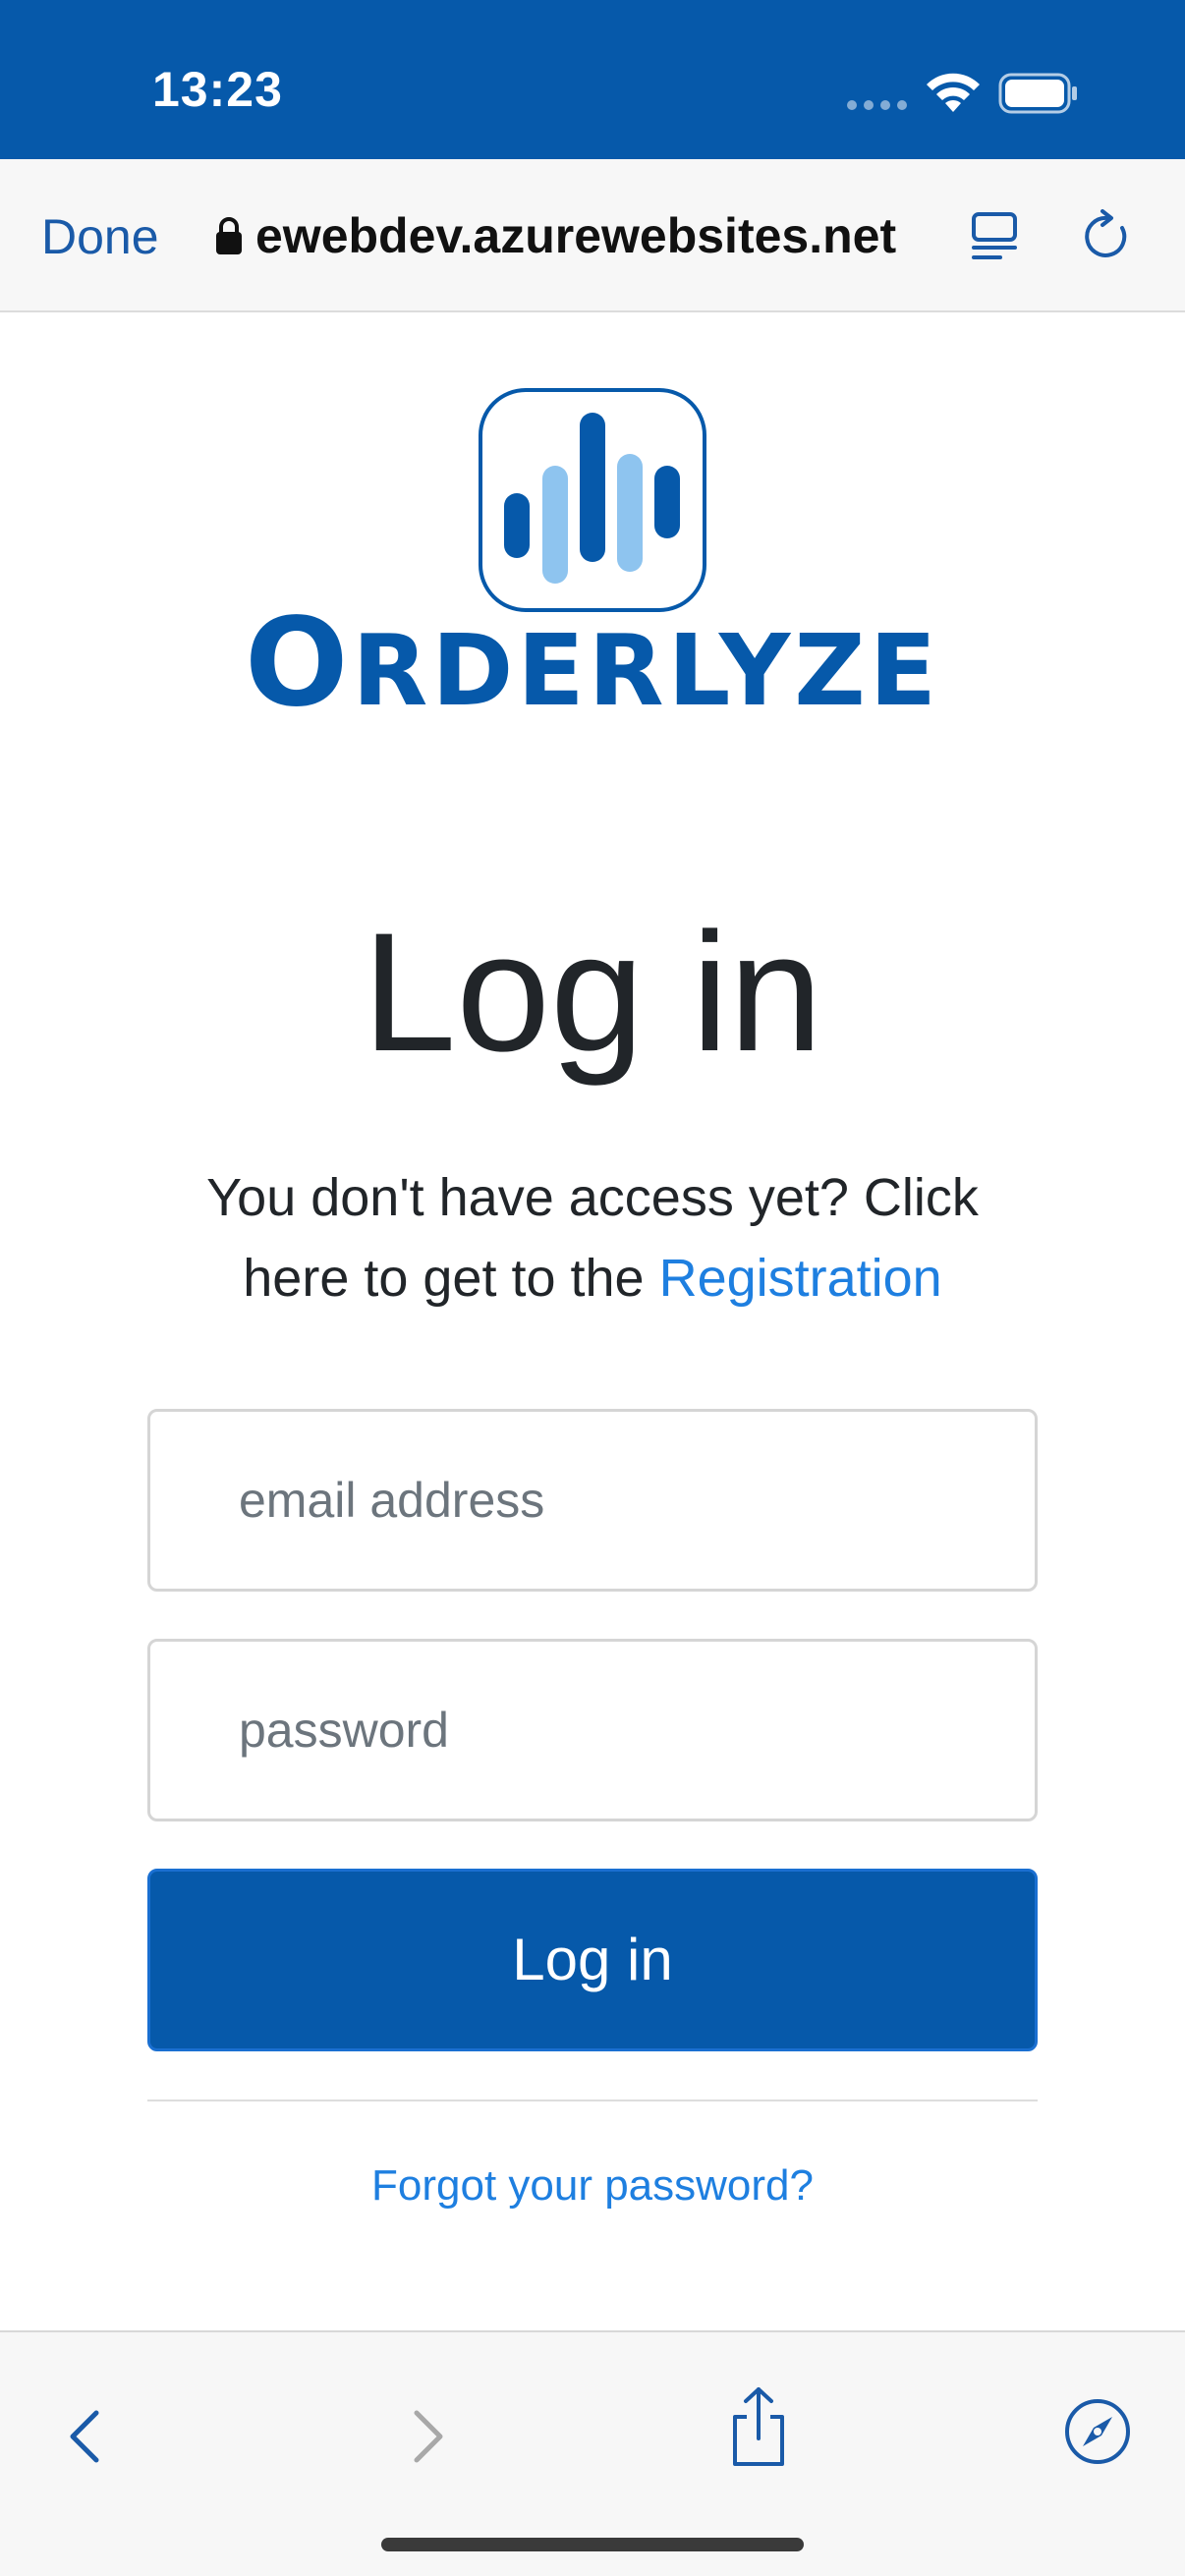 This screenshot has height=2576, width=1185. I want to click on chevron-right-icon, so click(427, 2436).